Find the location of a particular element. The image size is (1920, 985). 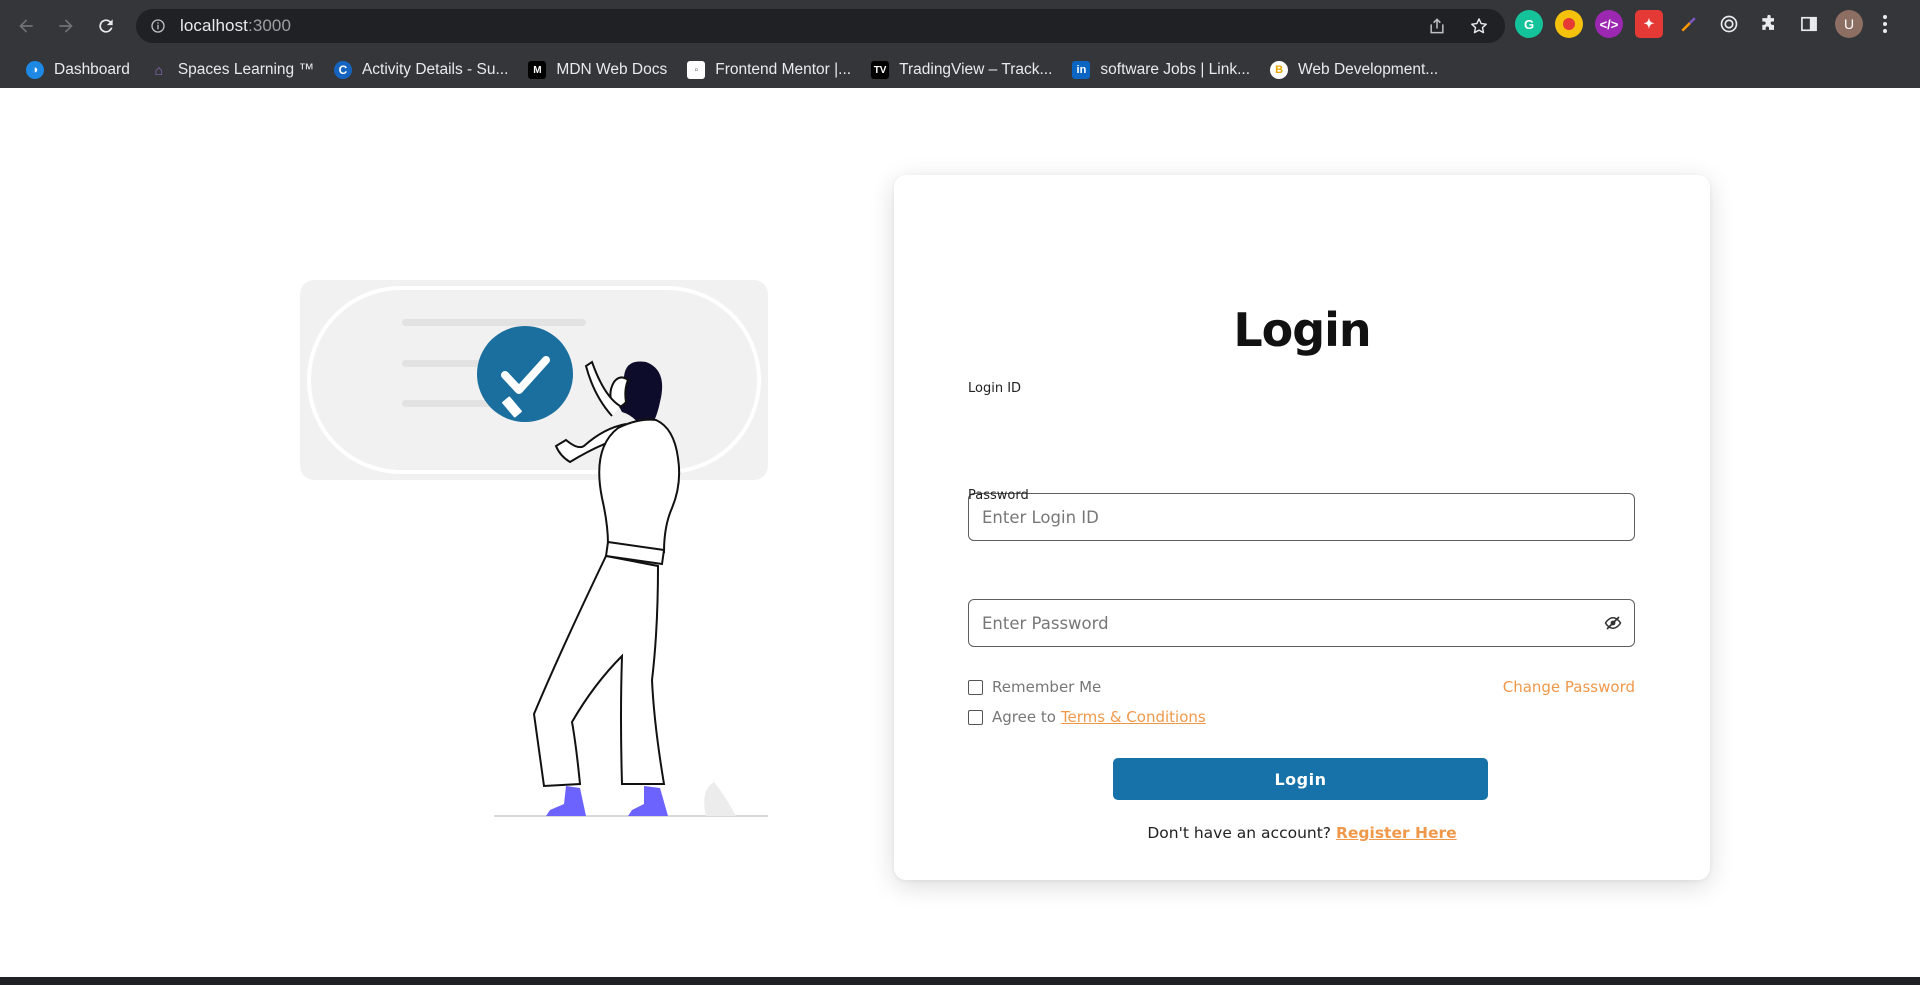

mdn-favicon: M is located at coordinates (537, 70).